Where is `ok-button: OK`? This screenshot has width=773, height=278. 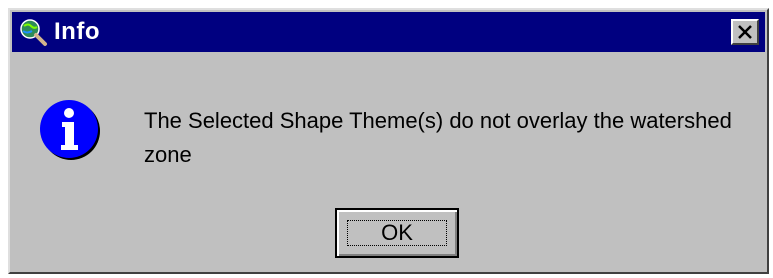
ok-button: OK is located at coordinates (397, 233).